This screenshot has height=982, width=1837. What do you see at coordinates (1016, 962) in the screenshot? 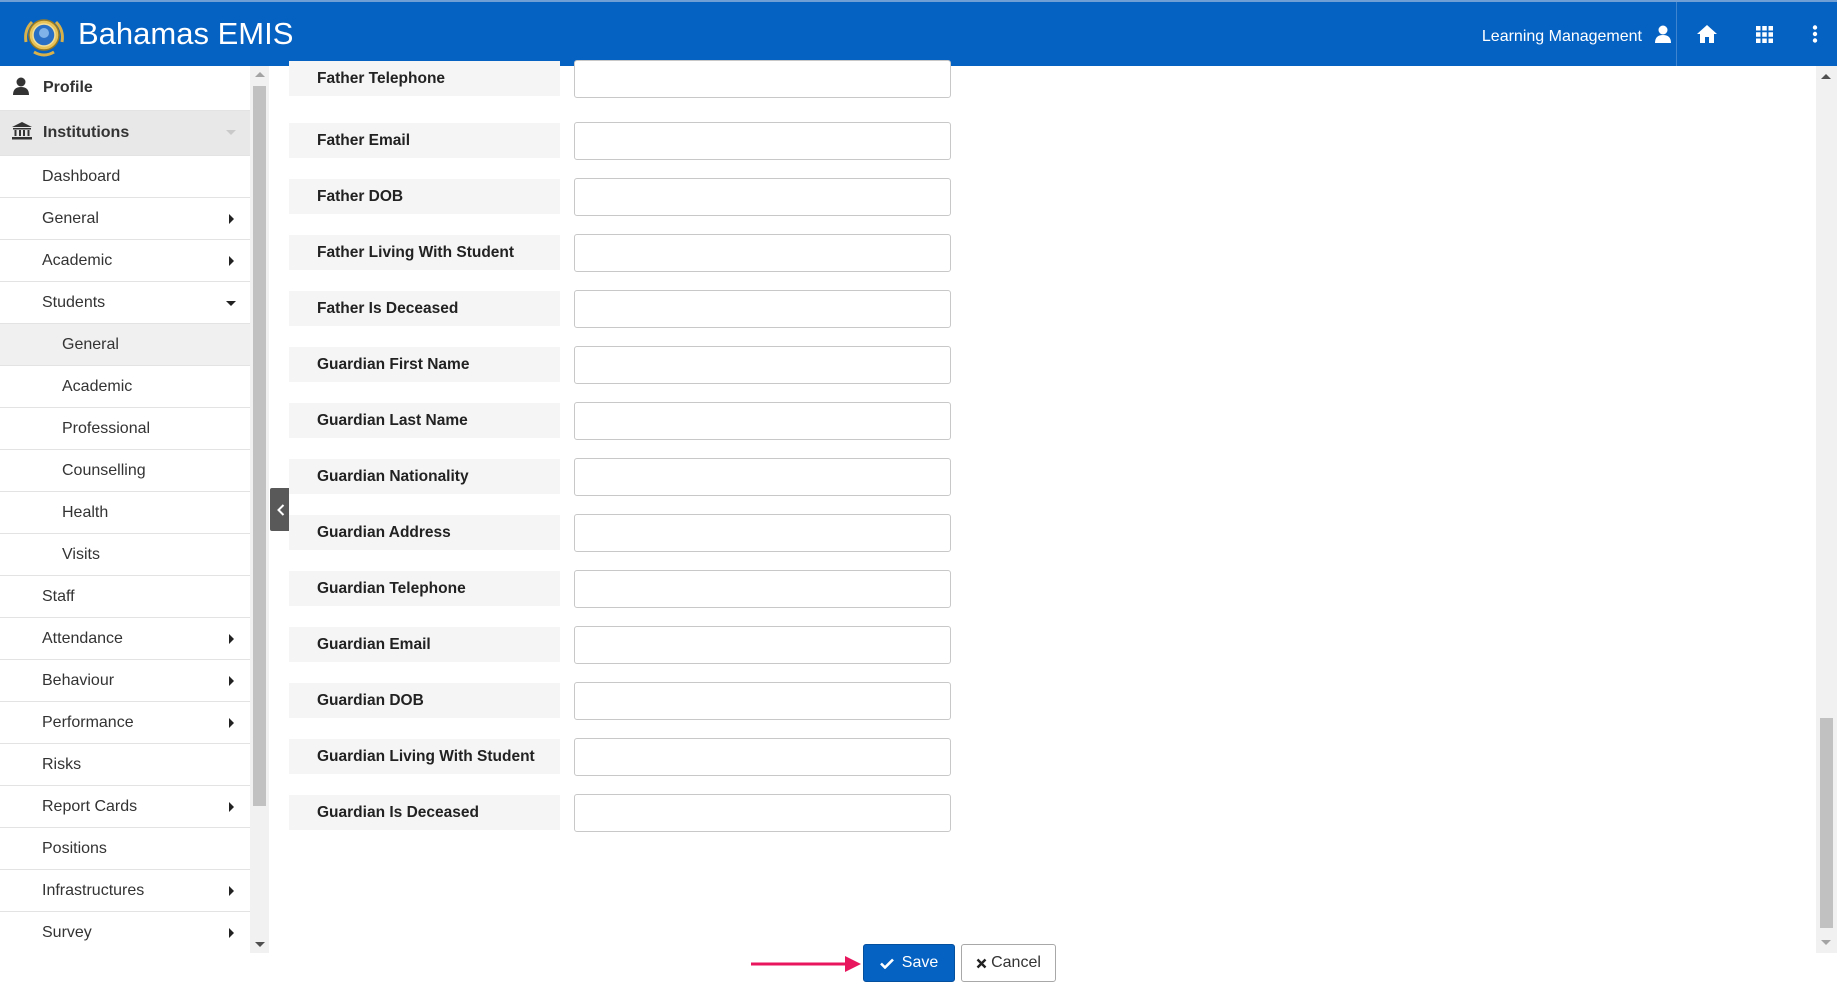
I see `cancel-button-label: Cancel` at bounding box center [1016, 962].